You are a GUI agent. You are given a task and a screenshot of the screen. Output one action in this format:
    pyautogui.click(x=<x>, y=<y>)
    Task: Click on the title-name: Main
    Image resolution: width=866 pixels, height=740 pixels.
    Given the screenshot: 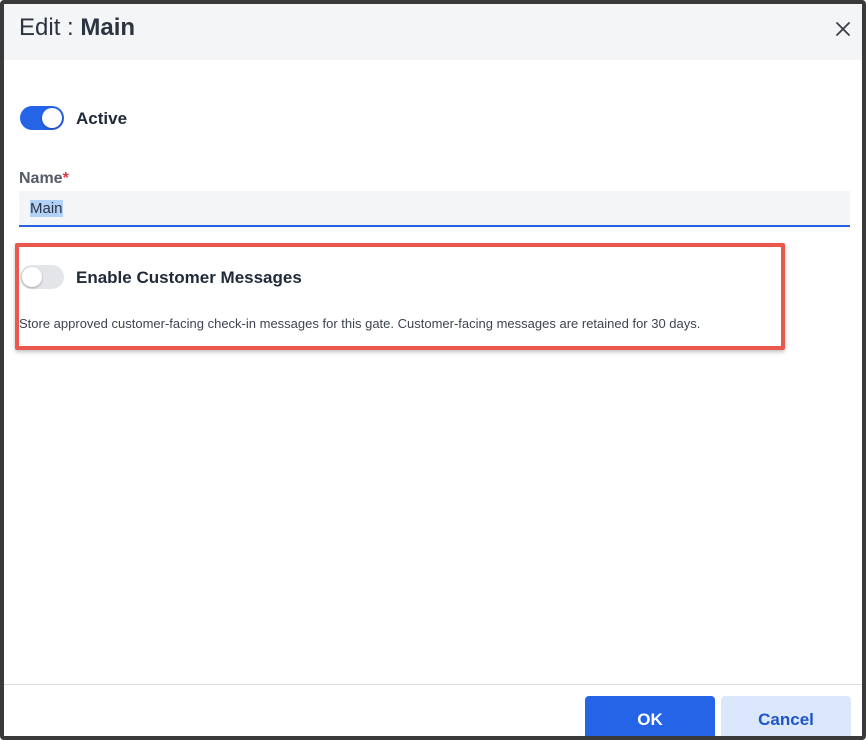 What is the action you would take?
    pyautogui.click(x=108, y=27)
    